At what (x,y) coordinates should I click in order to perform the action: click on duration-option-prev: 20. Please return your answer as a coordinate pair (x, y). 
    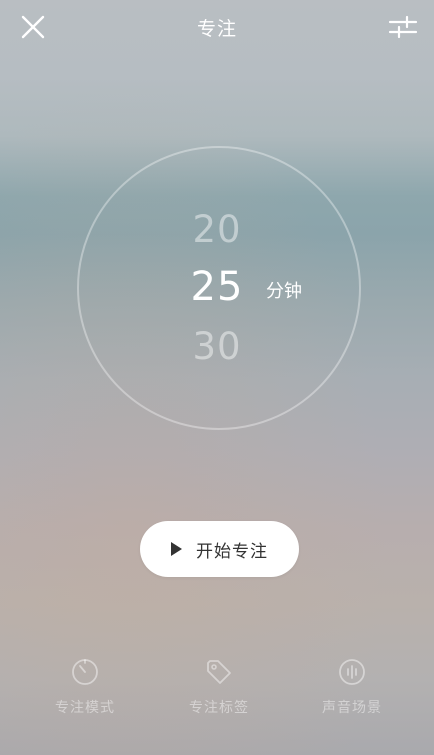
    Looking at the image, I should click on (217, 229).